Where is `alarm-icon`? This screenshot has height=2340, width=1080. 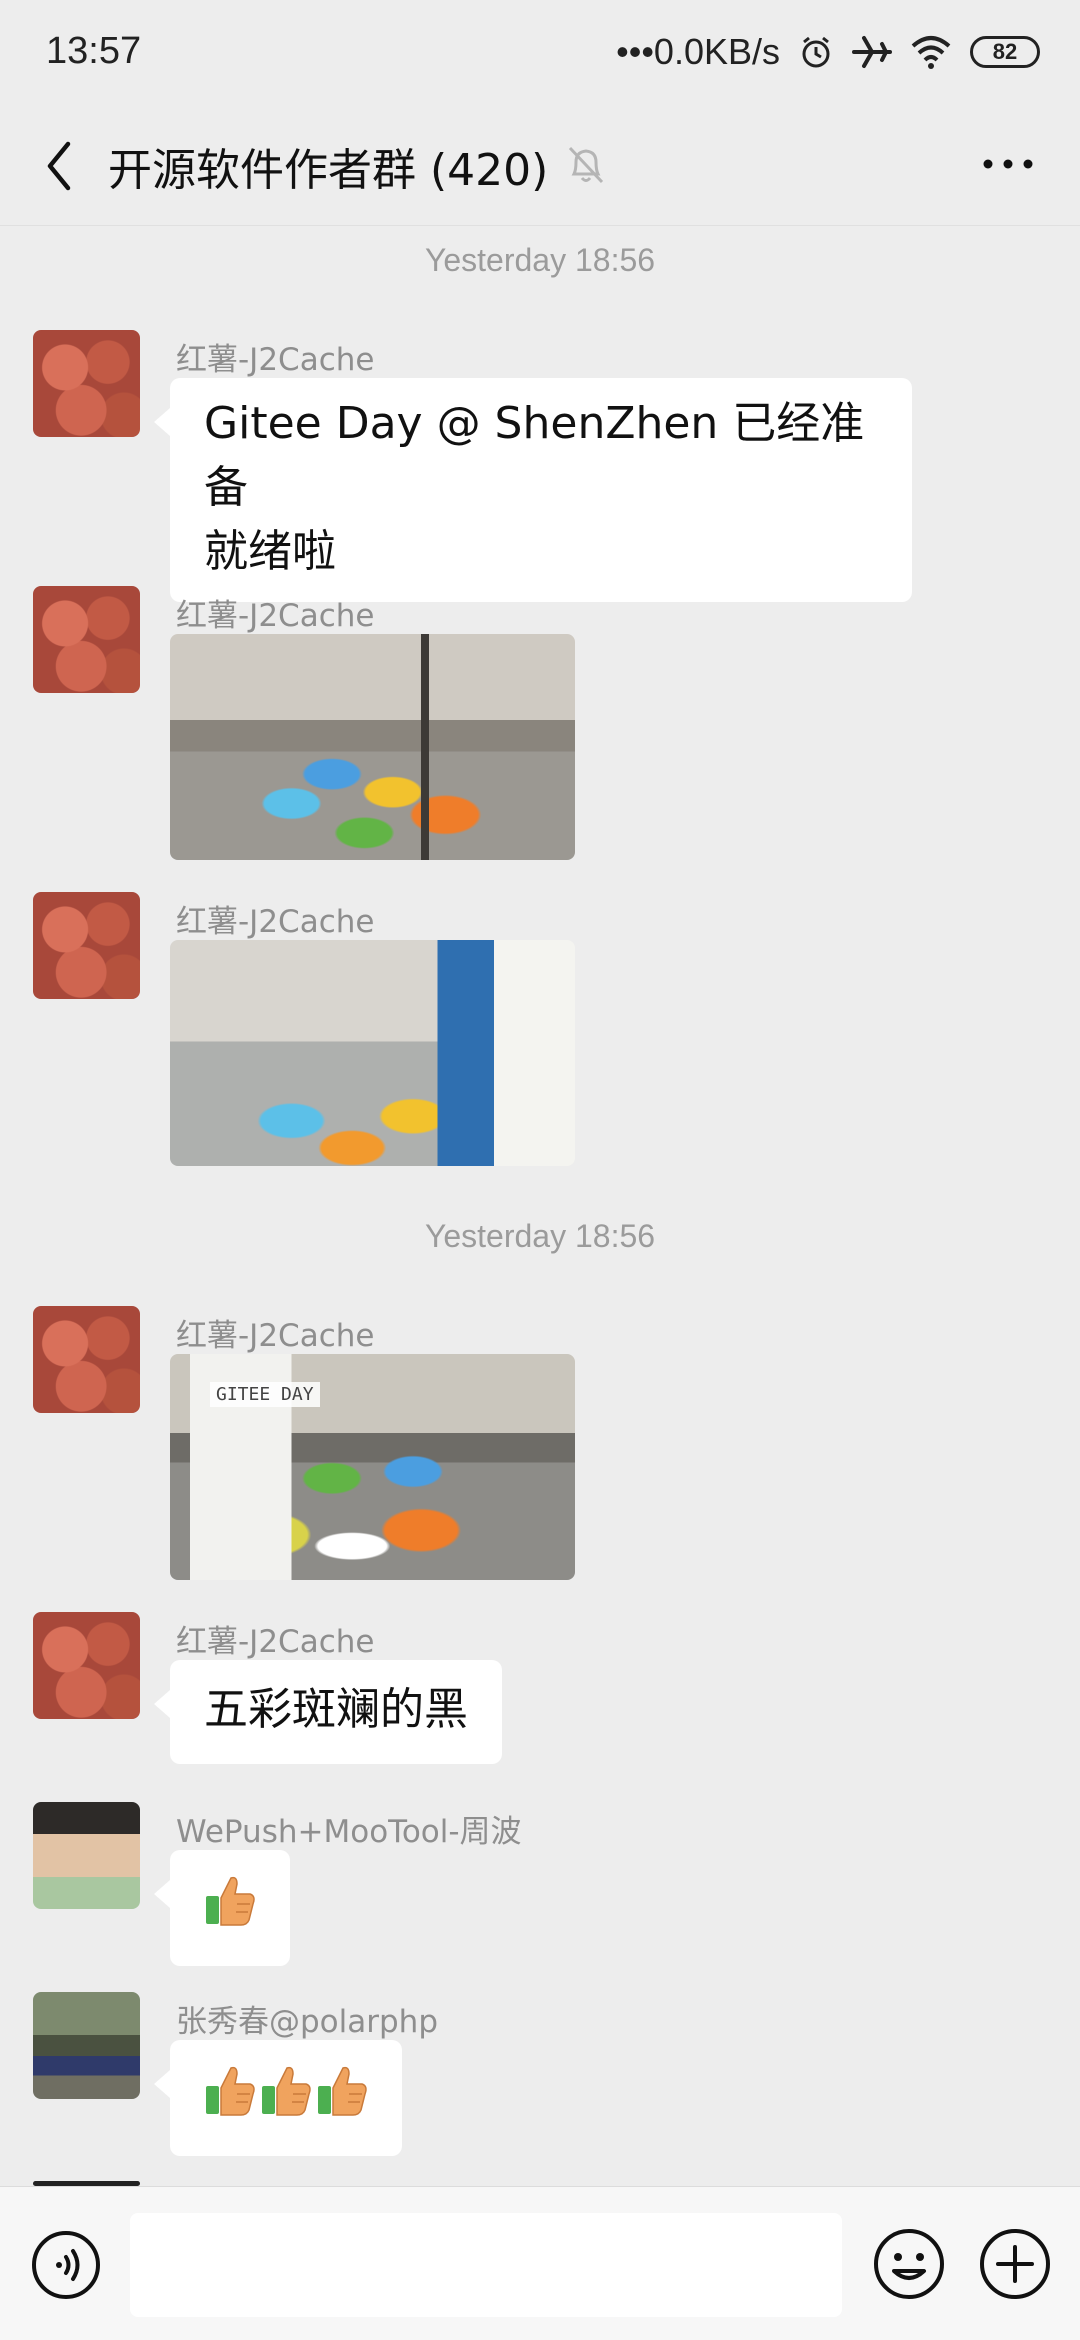 alarm-icon is located at coordinates (816, 52).